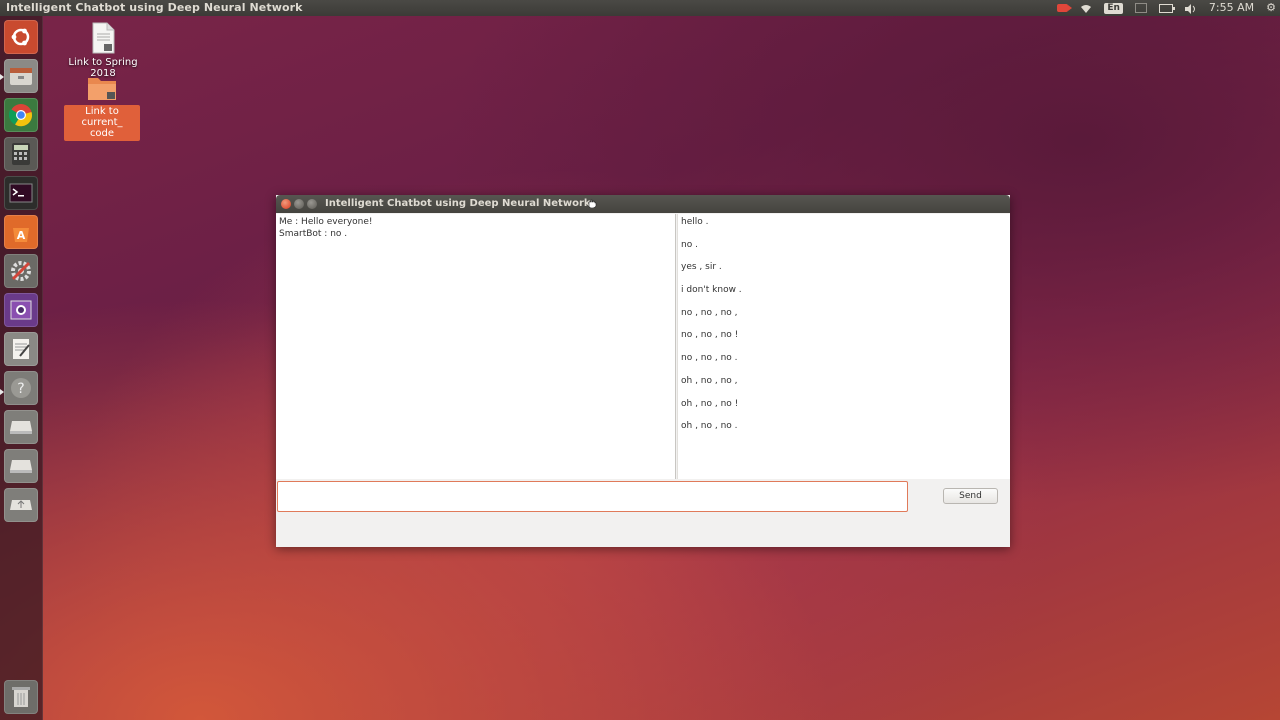 This screenshot has height=720, width=1280. What do you see at coordinates (21, 76) in the screenshot?
I see `files-icon` at bounding box center [21, 76].